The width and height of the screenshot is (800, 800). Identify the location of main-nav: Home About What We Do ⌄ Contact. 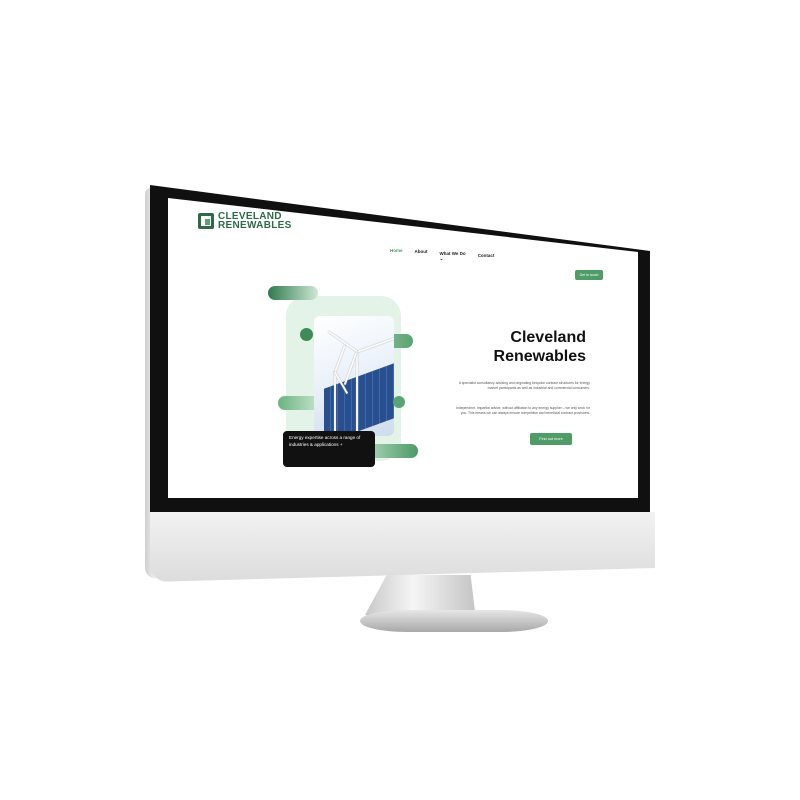
(442, 255).